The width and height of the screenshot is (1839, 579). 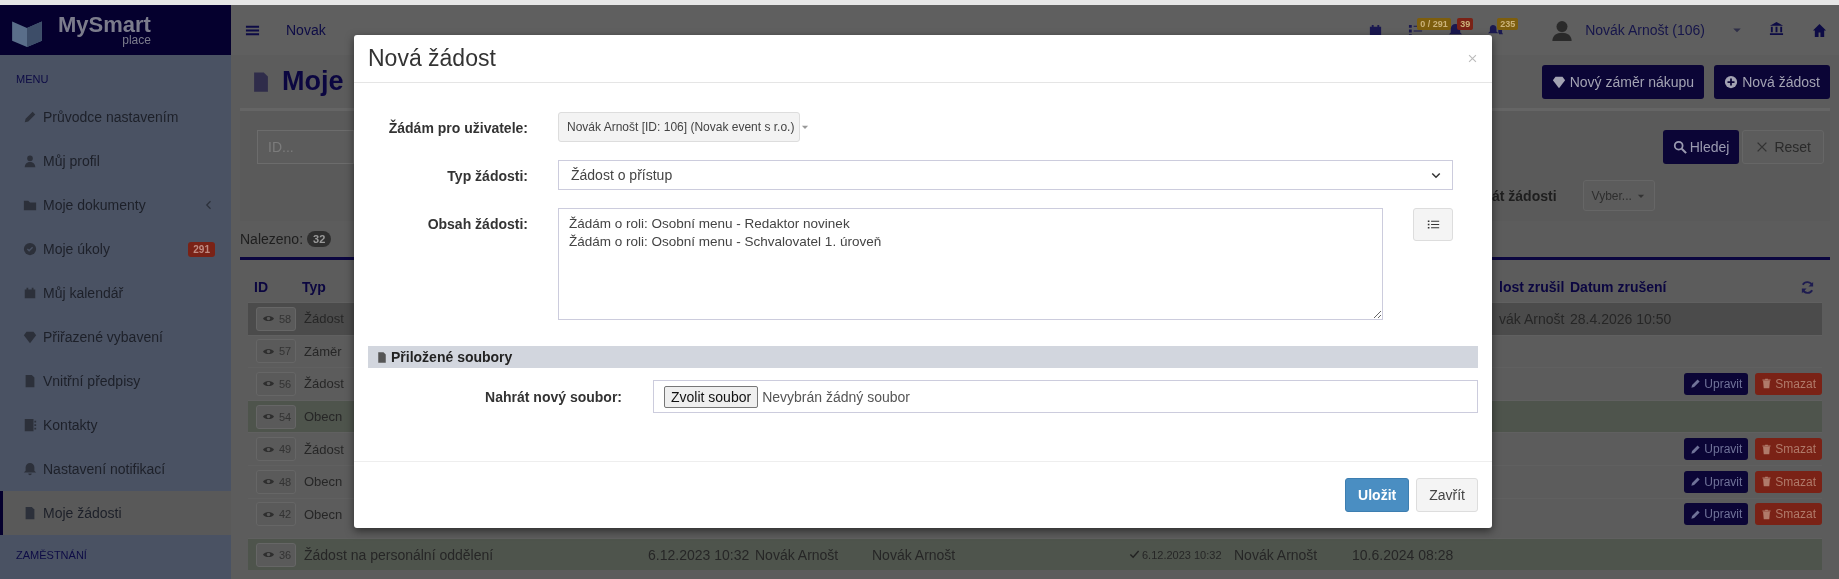 I want to click on logo-subtitle: place, so click(x=136, y=40).